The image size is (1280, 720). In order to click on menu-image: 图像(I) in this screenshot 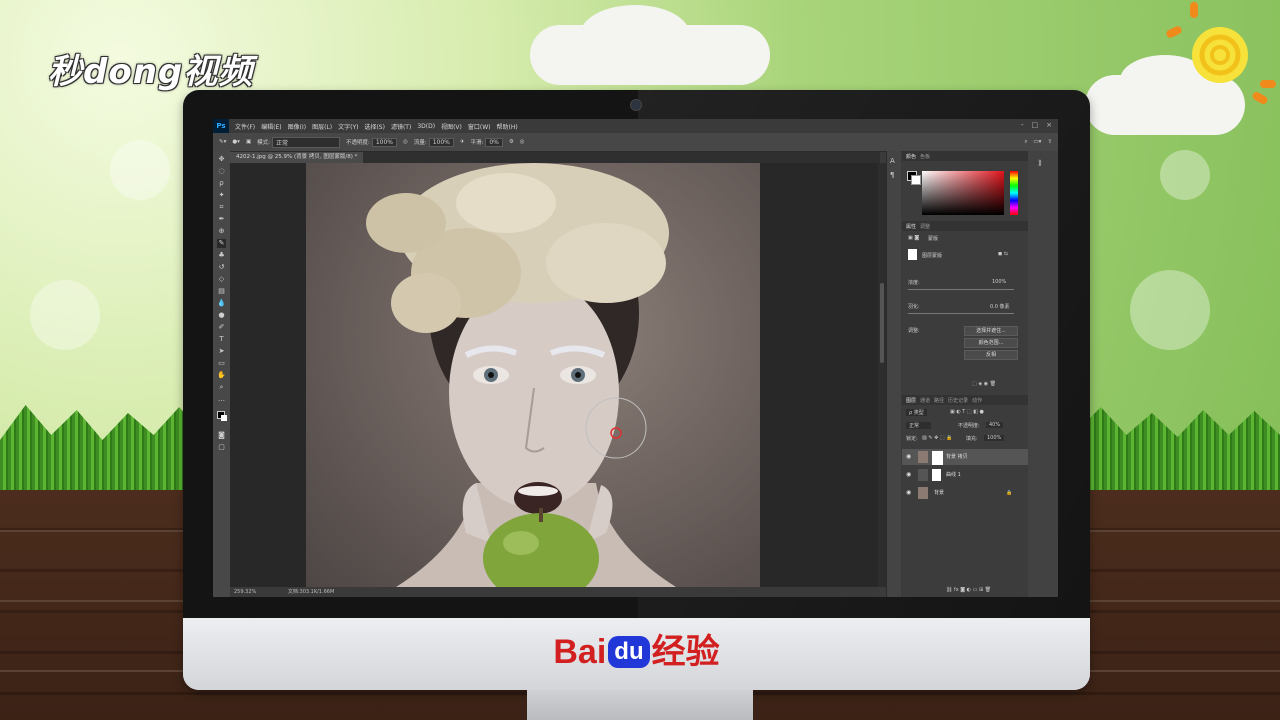, I will do `click(297, 126)`.